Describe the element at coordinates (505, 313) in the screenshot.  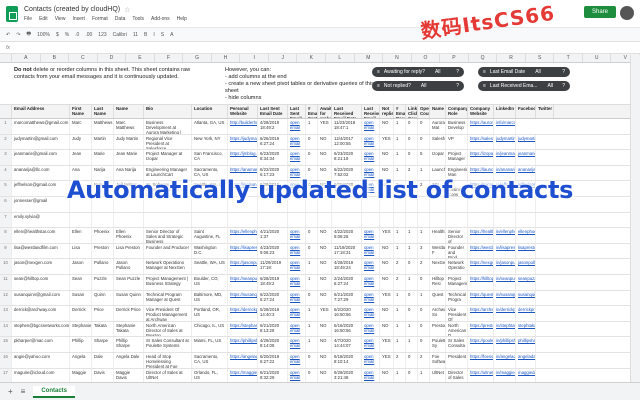
I see `table-cell: in/derrickprice` at that location.